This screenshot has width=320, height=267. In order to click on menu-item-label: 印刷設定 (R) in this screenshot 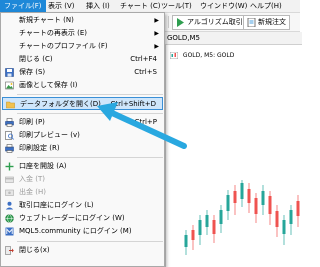, I will do `click(39, 148)`.